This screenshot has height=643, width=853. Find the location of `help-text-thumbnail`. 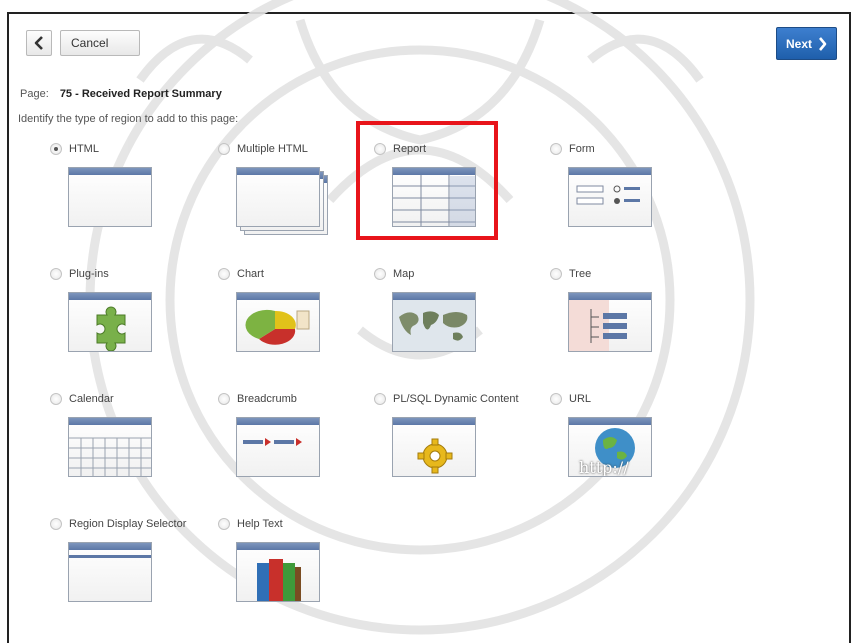

help-text-thumbnail is located at coordinates (278, 572).